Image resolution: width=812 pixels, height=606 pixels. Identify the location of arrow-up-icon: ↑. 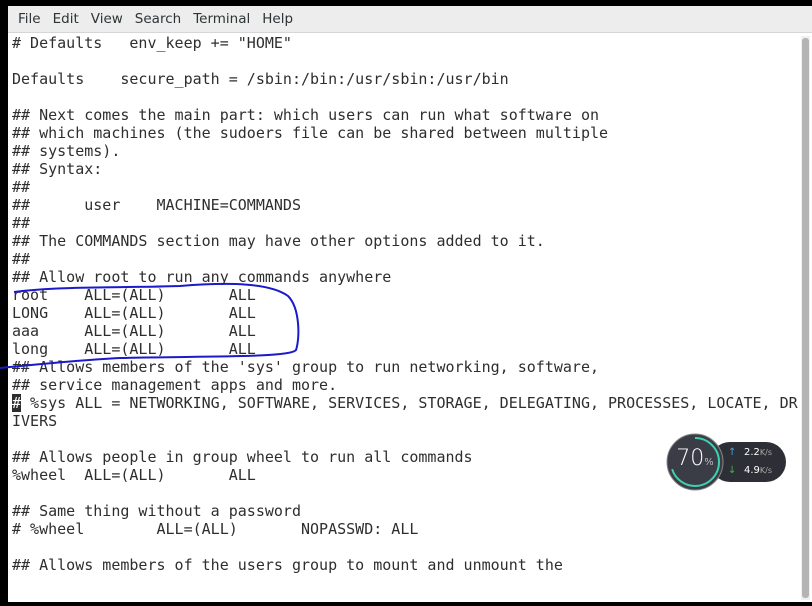
(732, 452).